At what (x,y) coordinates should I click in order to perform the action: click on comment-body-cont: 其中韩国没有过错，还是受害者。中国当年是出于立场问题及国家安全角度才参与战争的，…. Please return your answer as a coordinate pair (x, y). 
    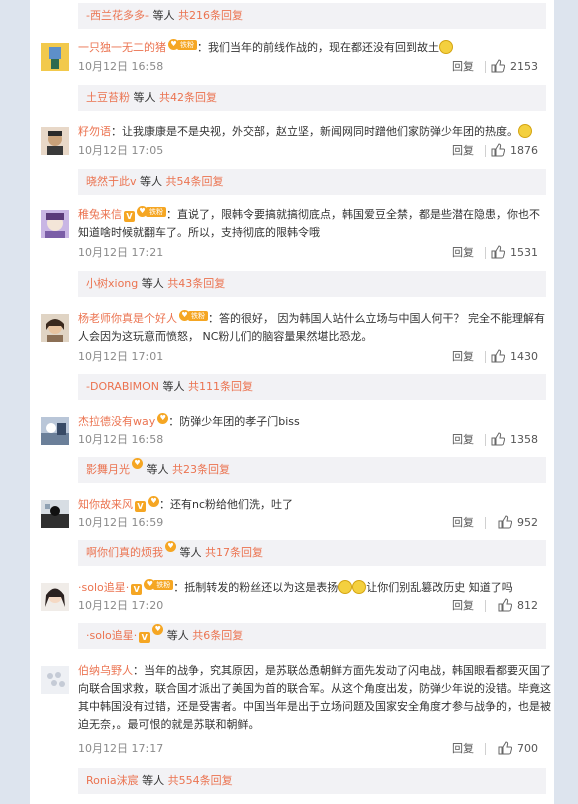
    Looking at the image, I should click on (314, 706).